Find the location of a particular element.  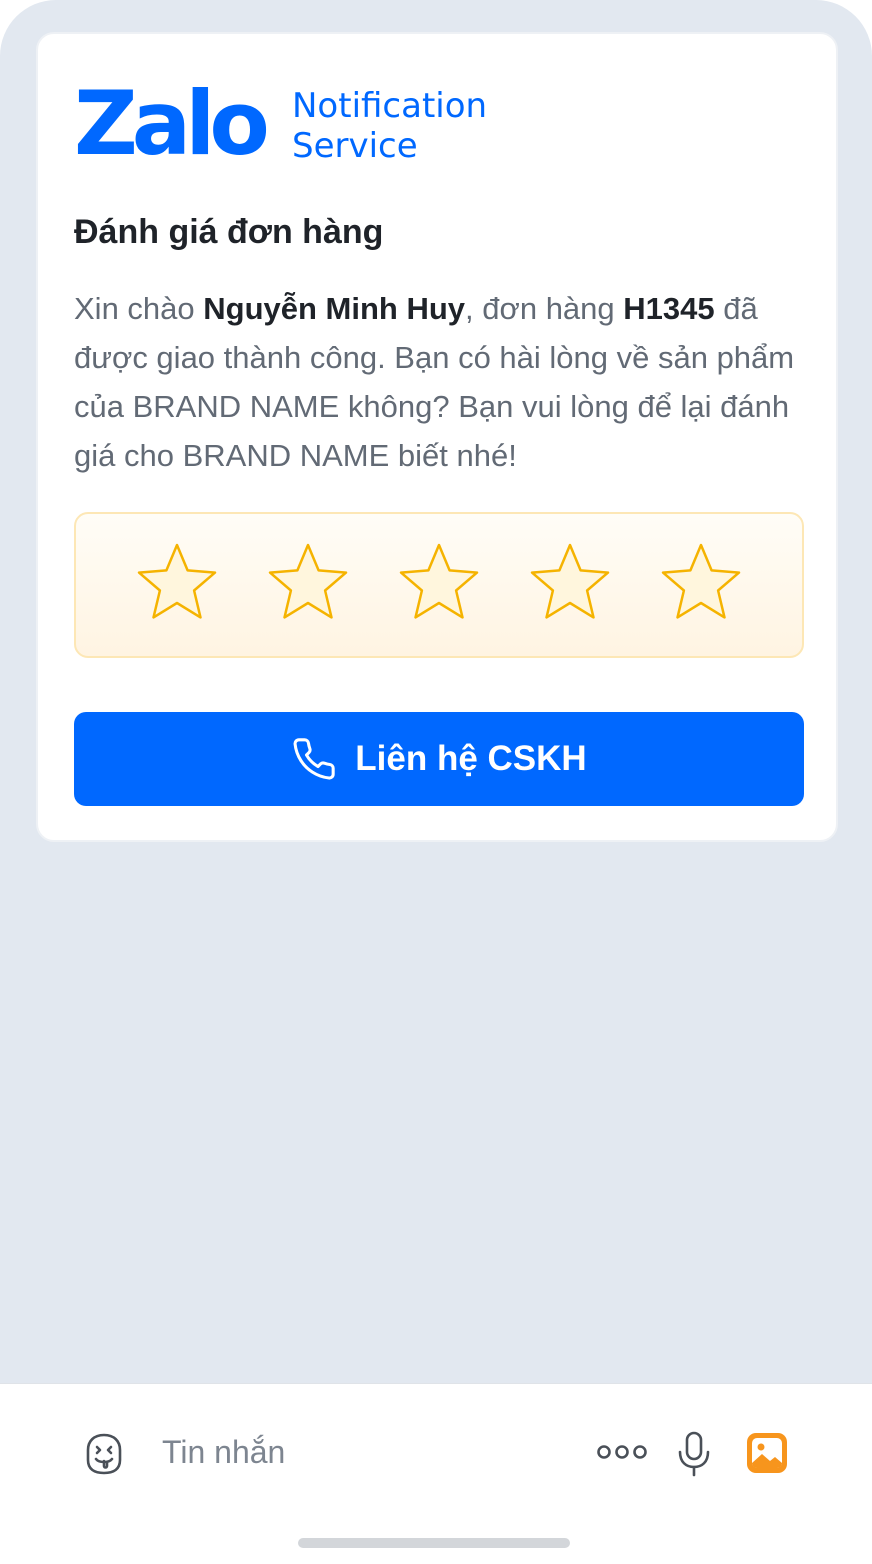

service-line-1: Notification is located at coordinates (390, 106).